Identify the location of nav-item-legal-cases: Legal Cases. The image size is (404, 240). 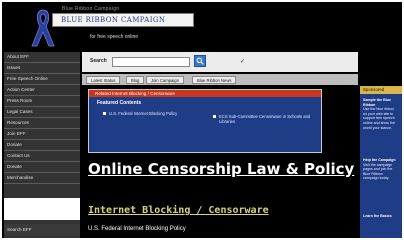
(42, 112).